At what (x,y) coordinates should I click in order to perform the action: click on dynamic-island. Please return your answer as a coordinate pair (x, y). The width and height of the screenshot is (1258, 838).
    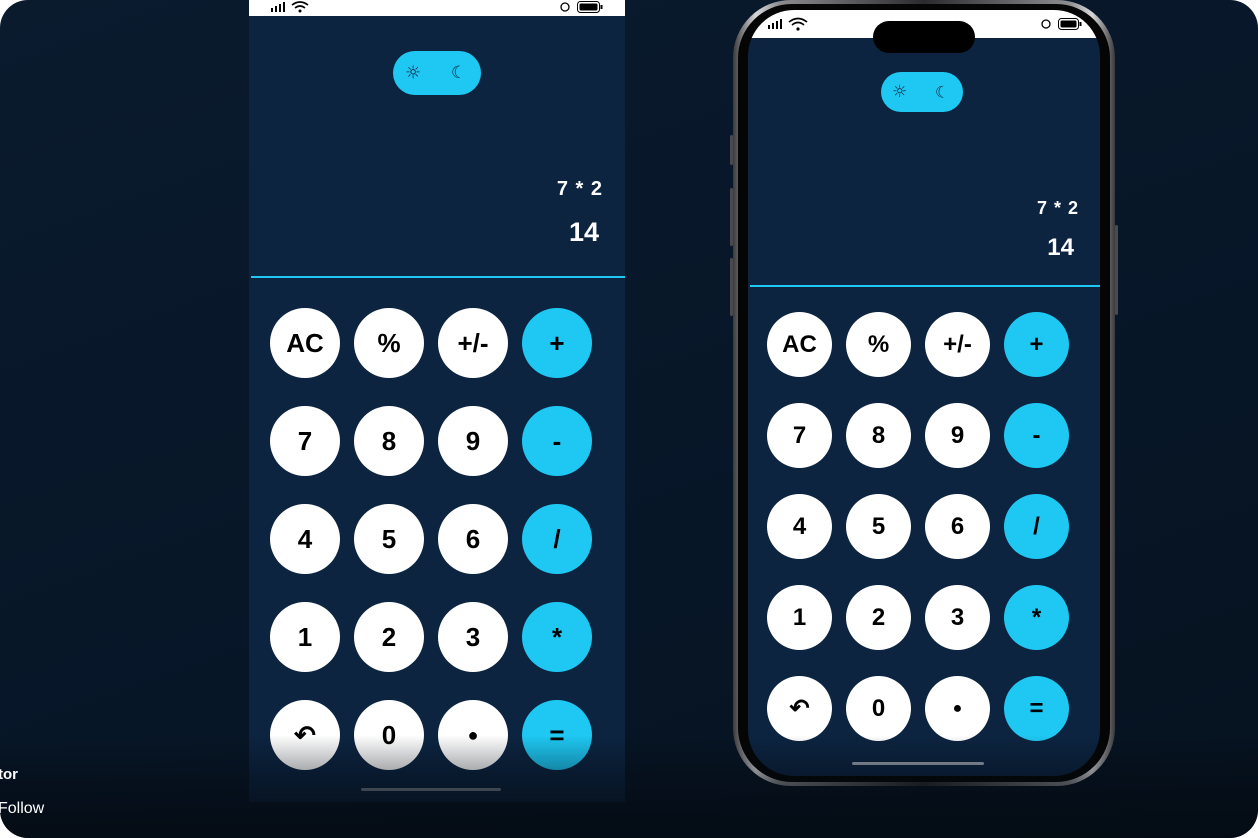
    Looking at the image, I should click on (924, 37).